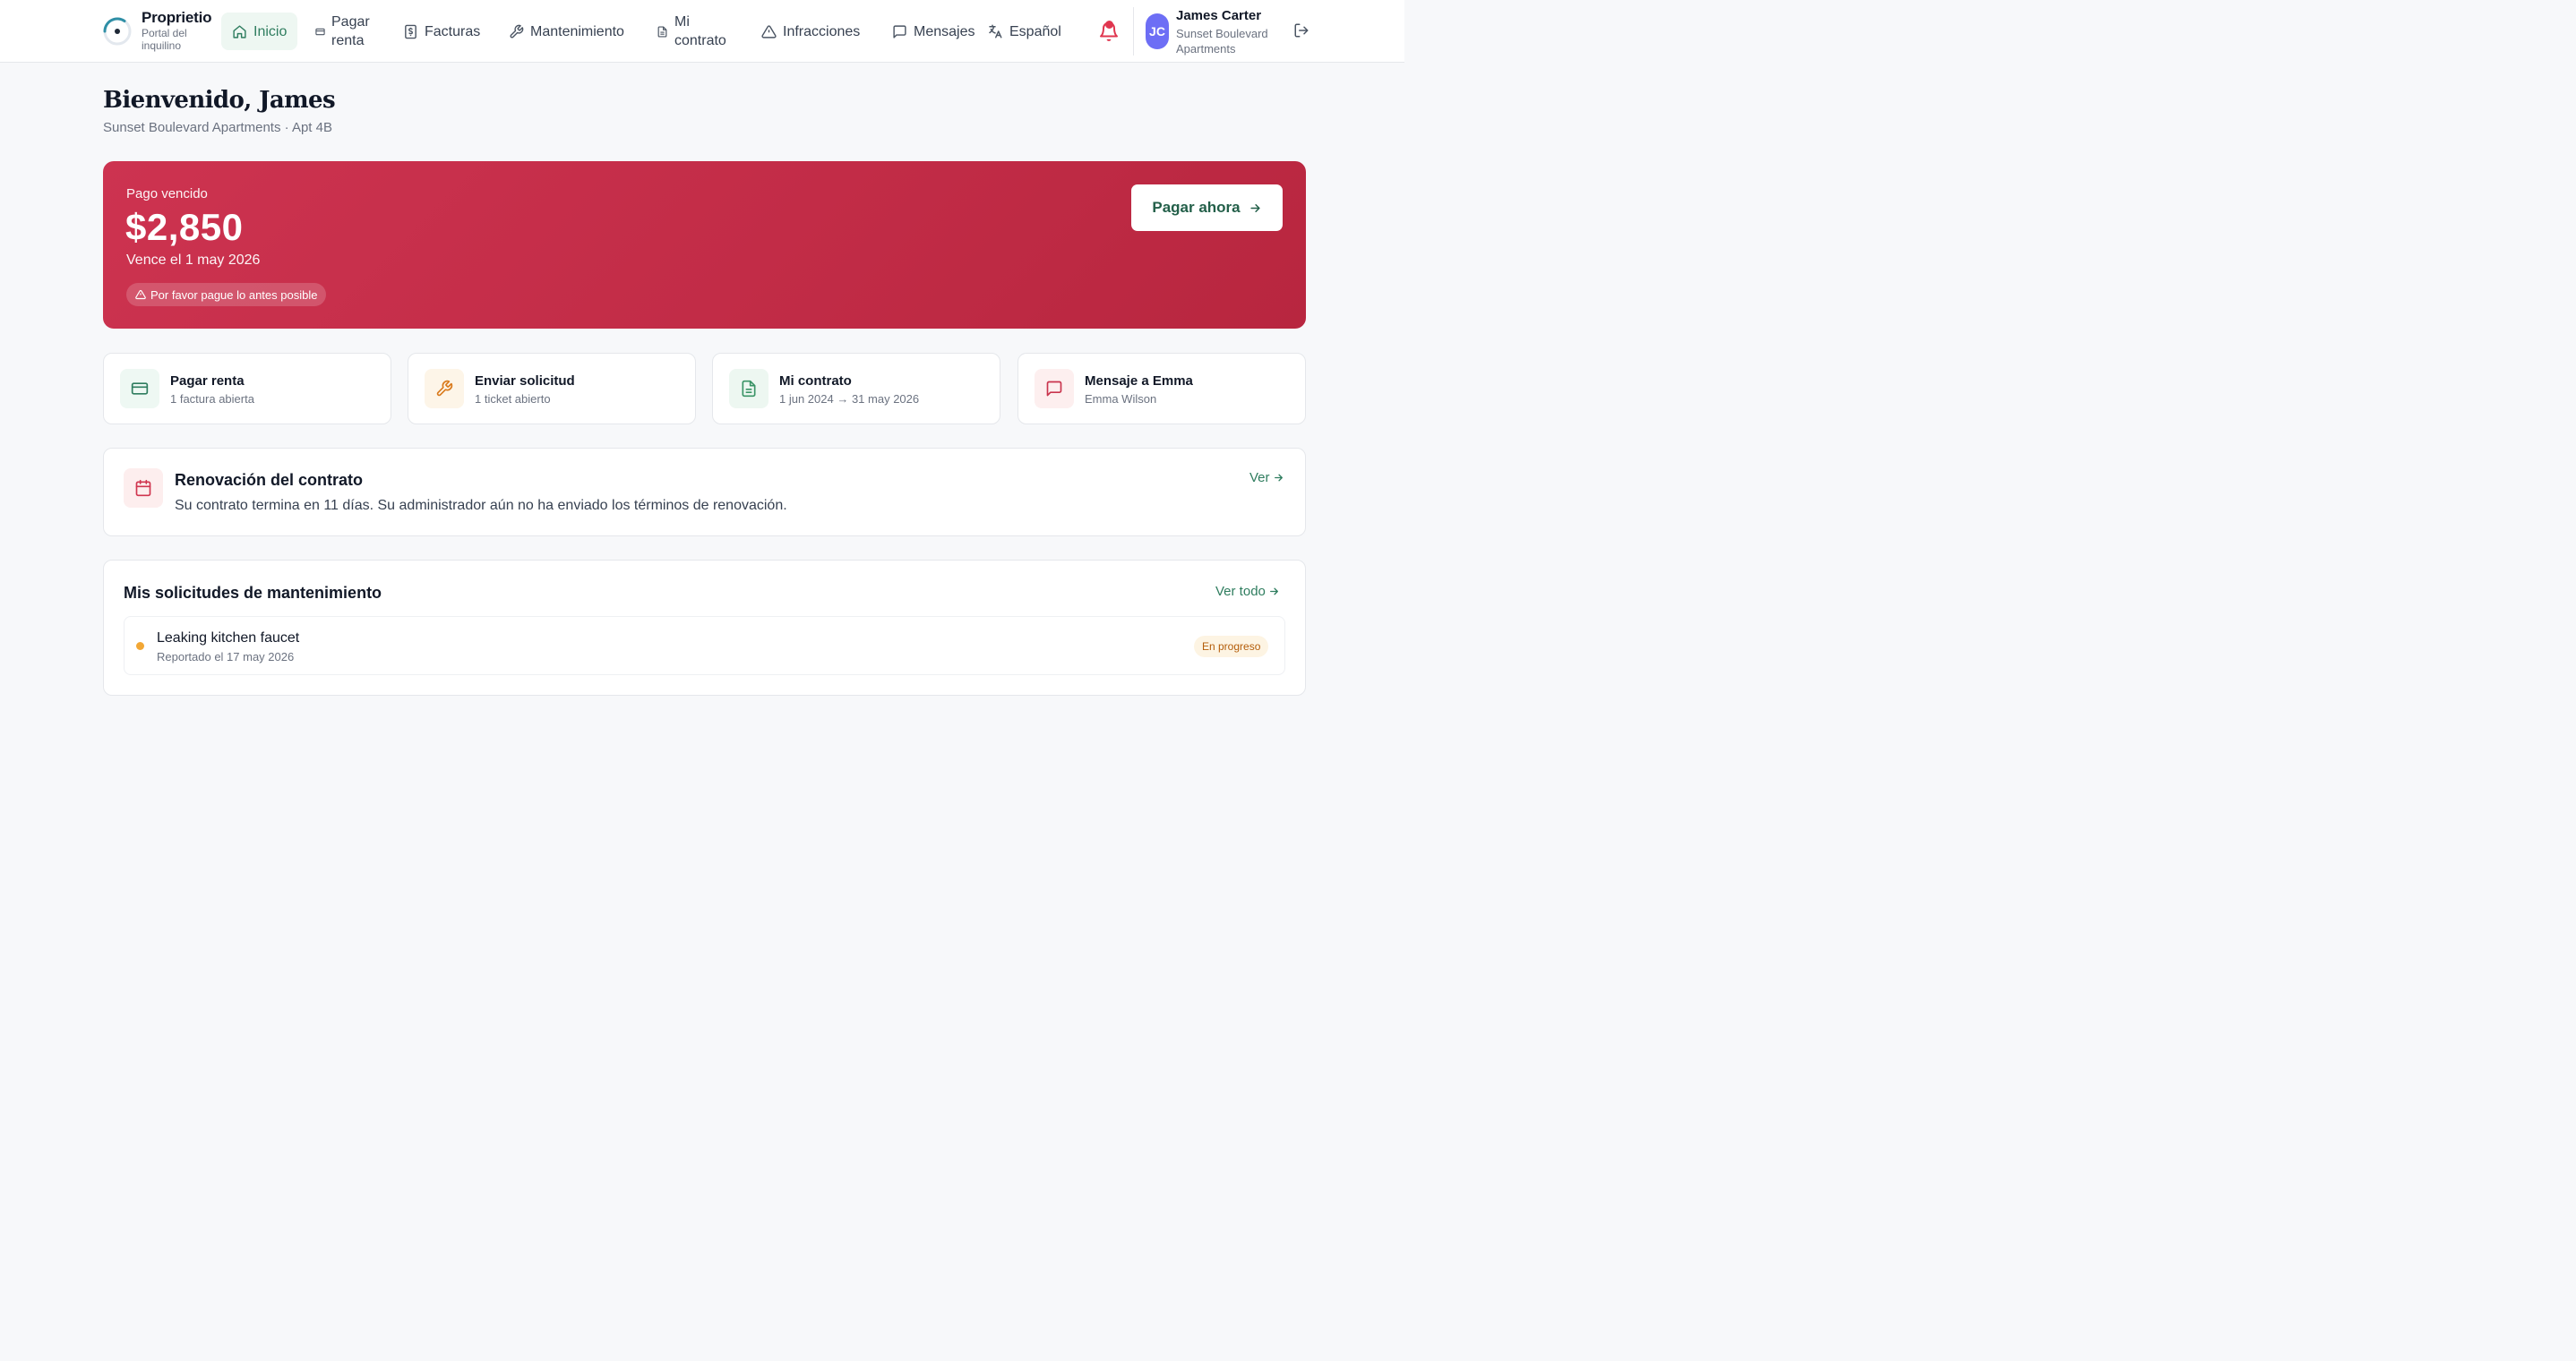 Image resolution: width=2576 pixels, height=1361 pixels. What do you see at coordinates (513, 399) in the screenshot?
I see `quick-action-subtitle: 1 ticket abierto` at bounding box center [513, 399].